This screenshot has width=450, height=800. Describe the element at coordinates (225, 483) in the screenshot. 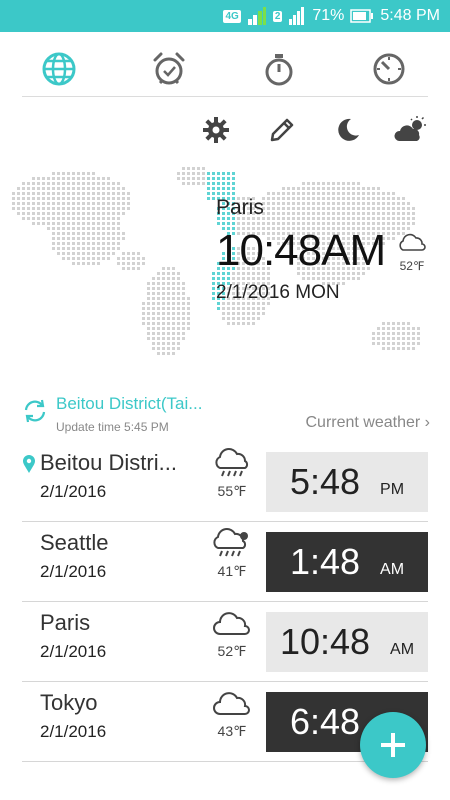

I see `city-row: Beitou Distri... 2/1/2016 55℉ 5:48 PM` at that location.